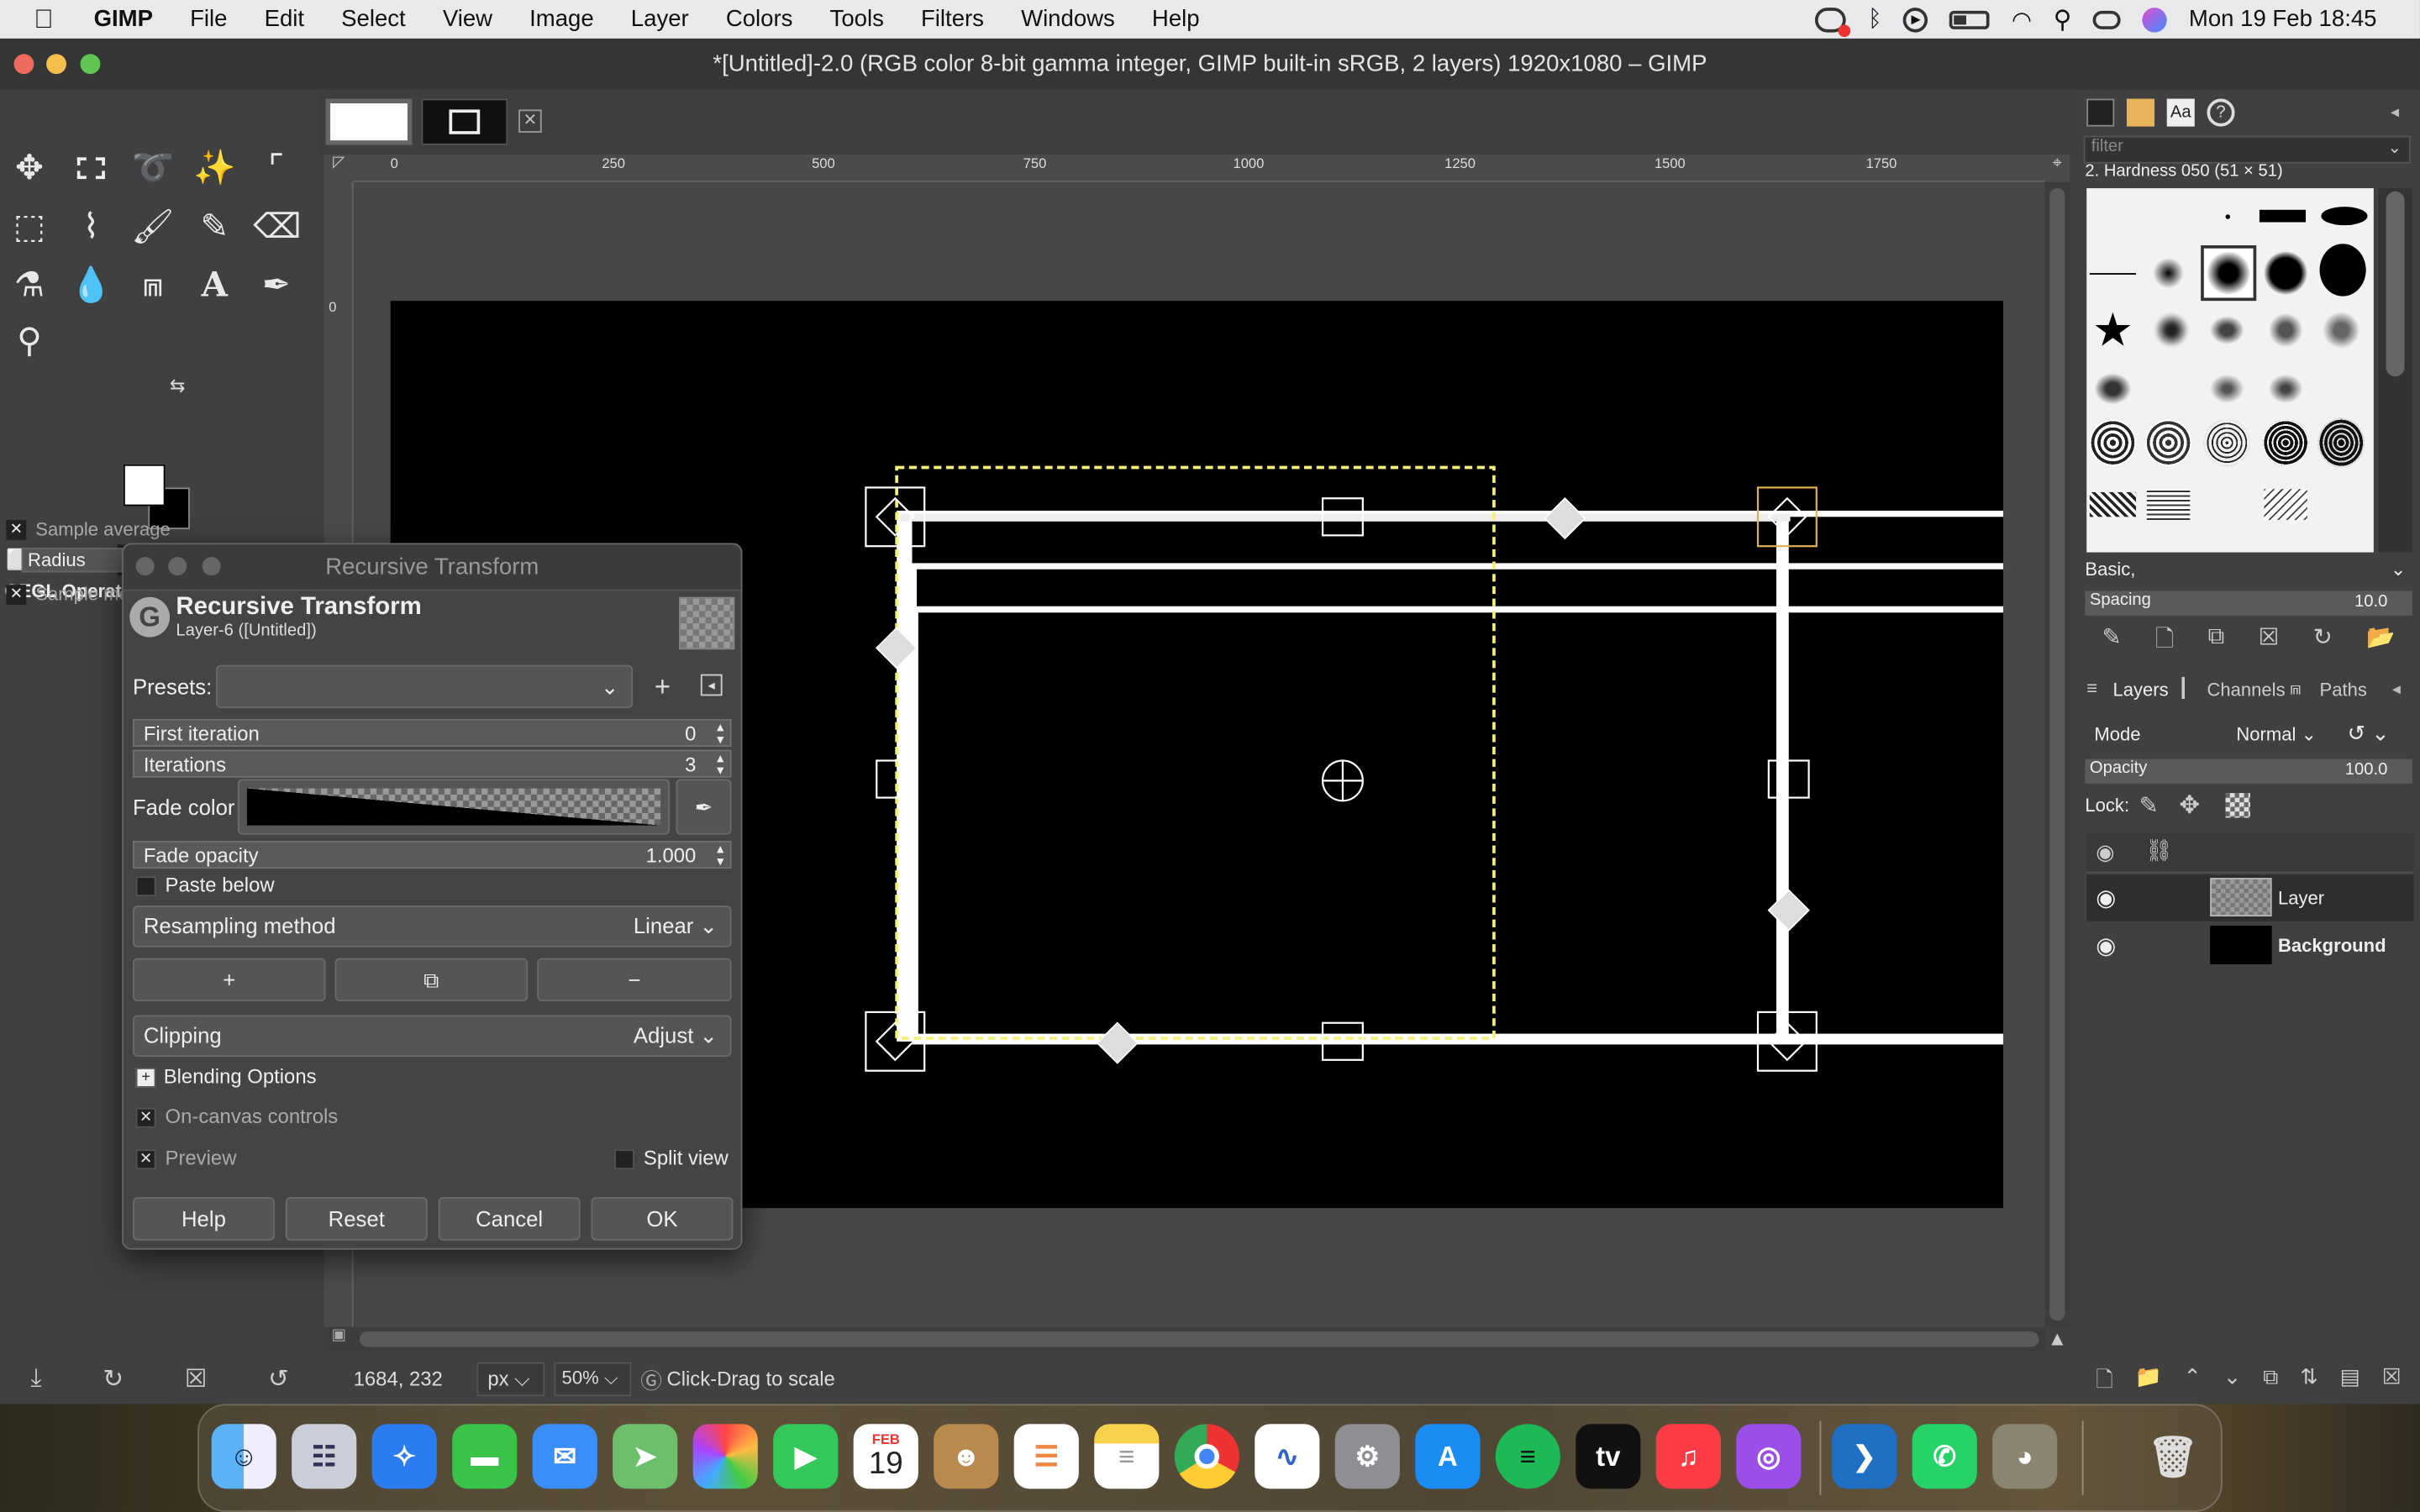 The width and height of the screenshot is (2420, 1512). I want to click on menu-help: Help, so click(1176, 19).